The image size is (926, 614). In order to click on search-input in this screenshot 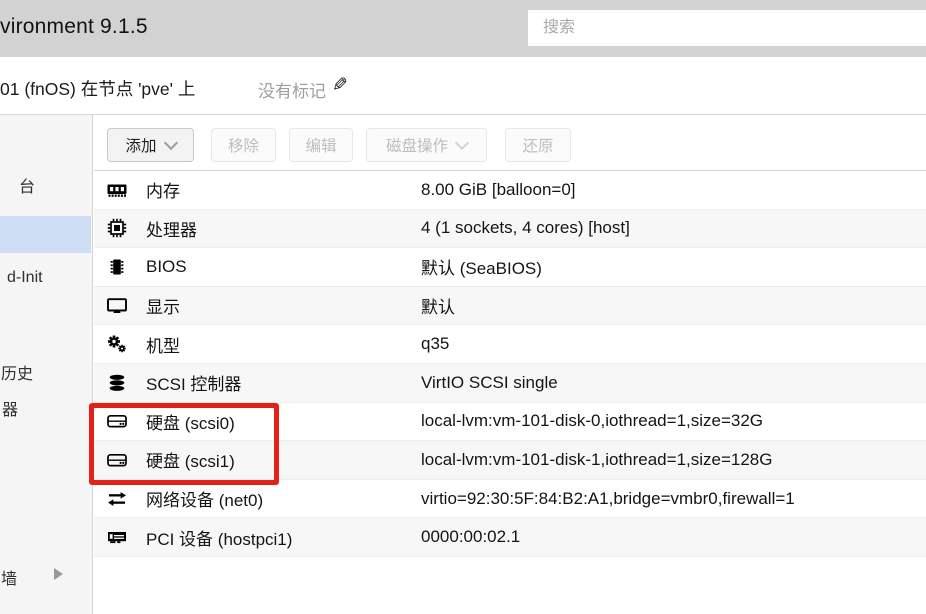, I will do `click(727, 28)`.